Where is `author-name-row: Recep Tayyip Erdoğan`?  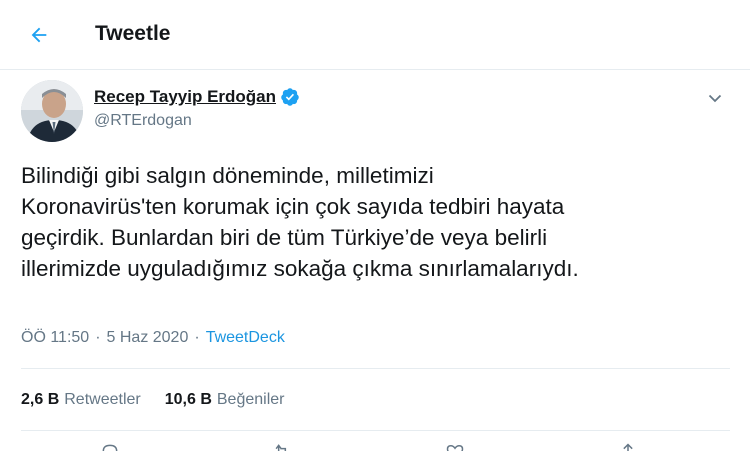 author-name-row: Recep Tayyip Erdoğan is located at coordinates (197, 97).